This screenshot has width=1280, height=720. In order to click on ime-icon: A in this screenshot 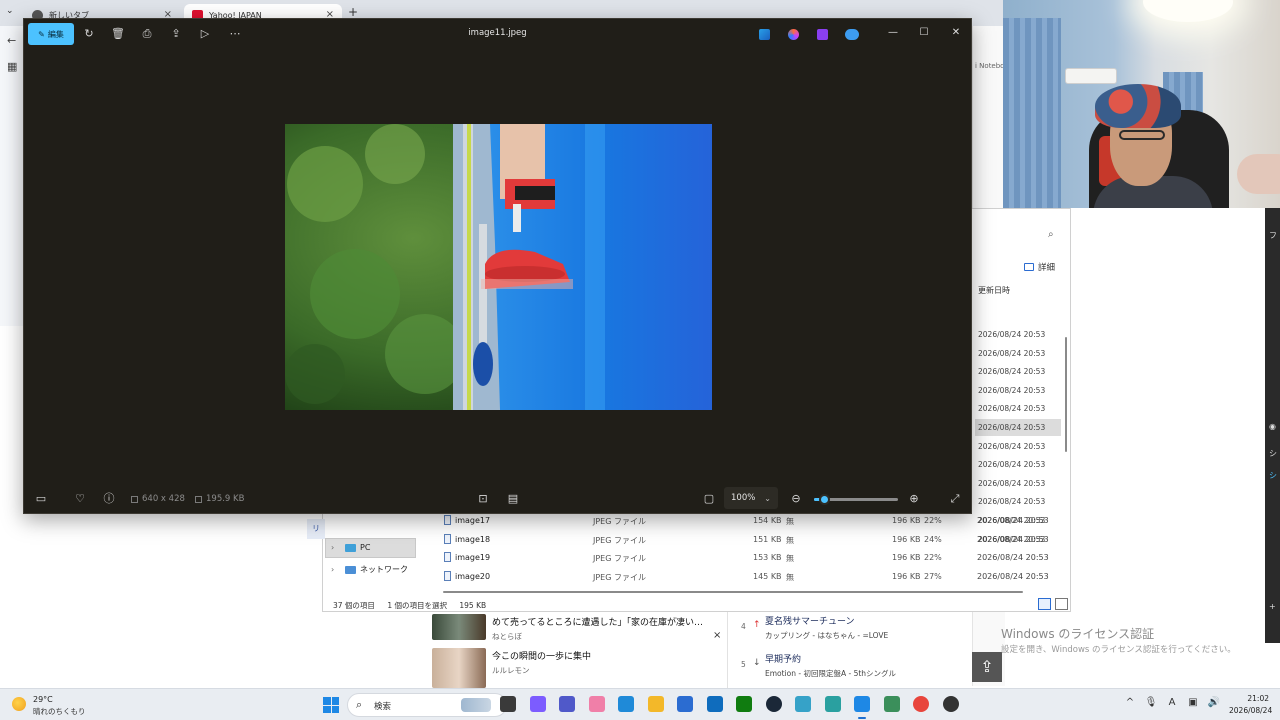, I will do `click(1172, 702)`.